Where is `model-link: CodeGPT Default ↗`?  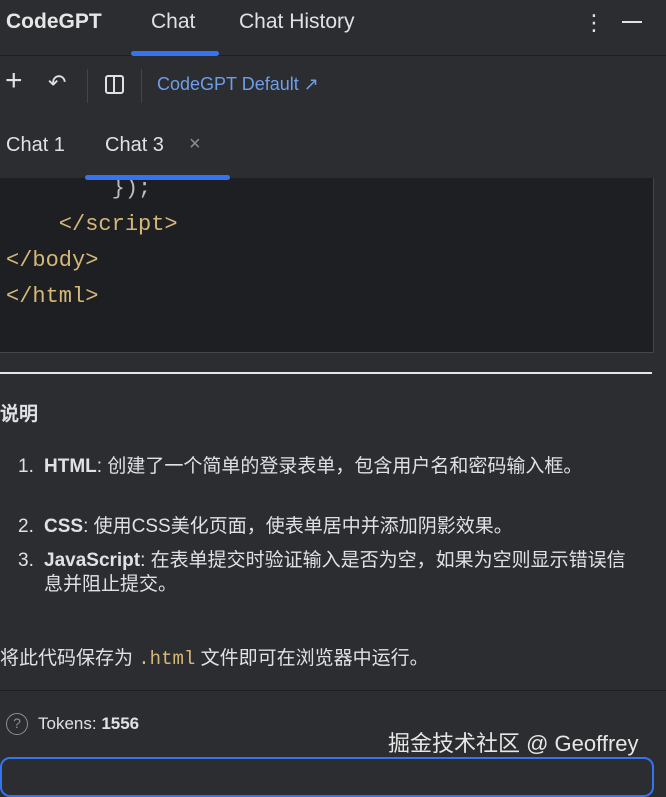
model-link: CodeGPT Default ↗ is located at coordinates (238, 84).